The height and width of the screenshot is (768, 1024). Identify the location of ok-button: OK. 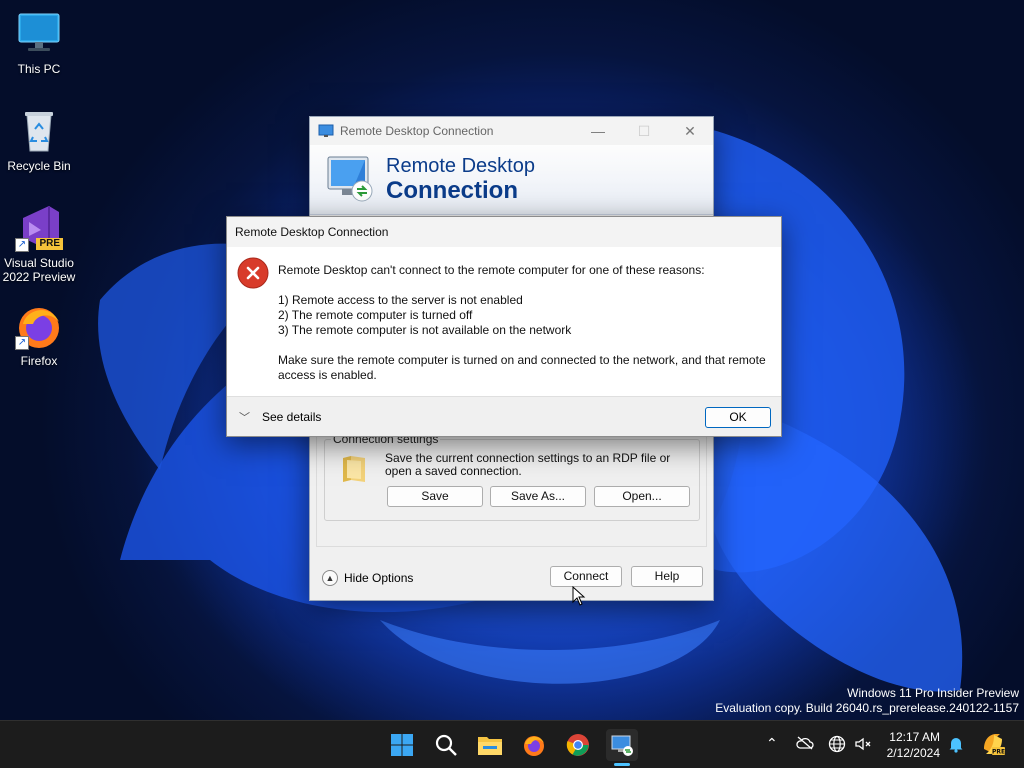
(738, 417).